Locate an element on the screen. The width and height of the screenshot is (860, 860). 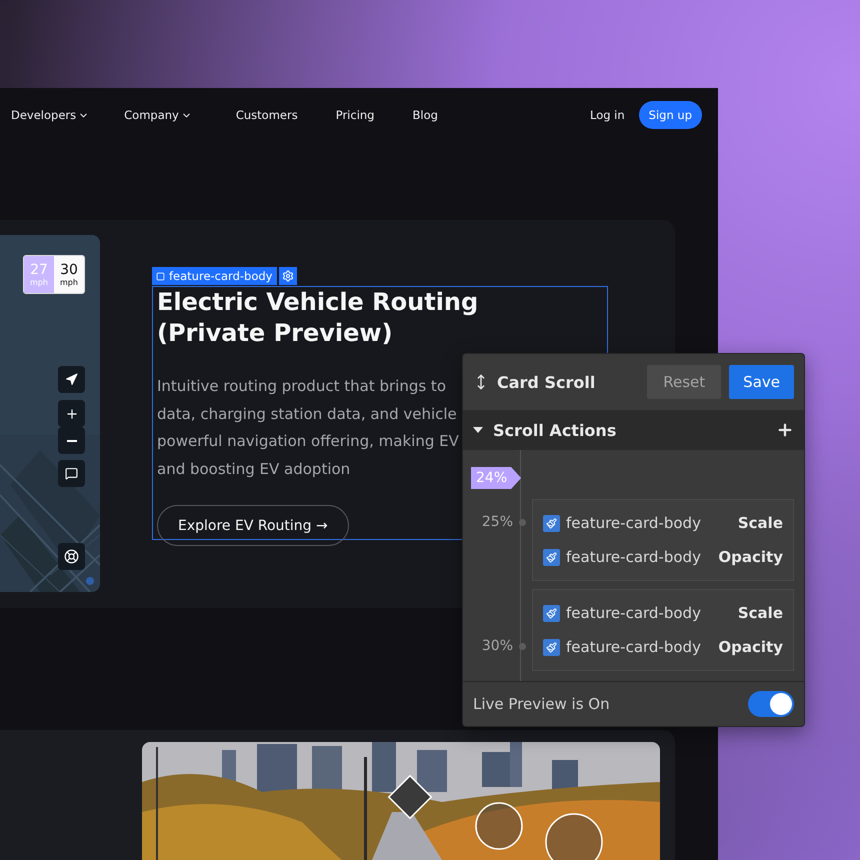
minus-icon is located at coordinates (71, 441).